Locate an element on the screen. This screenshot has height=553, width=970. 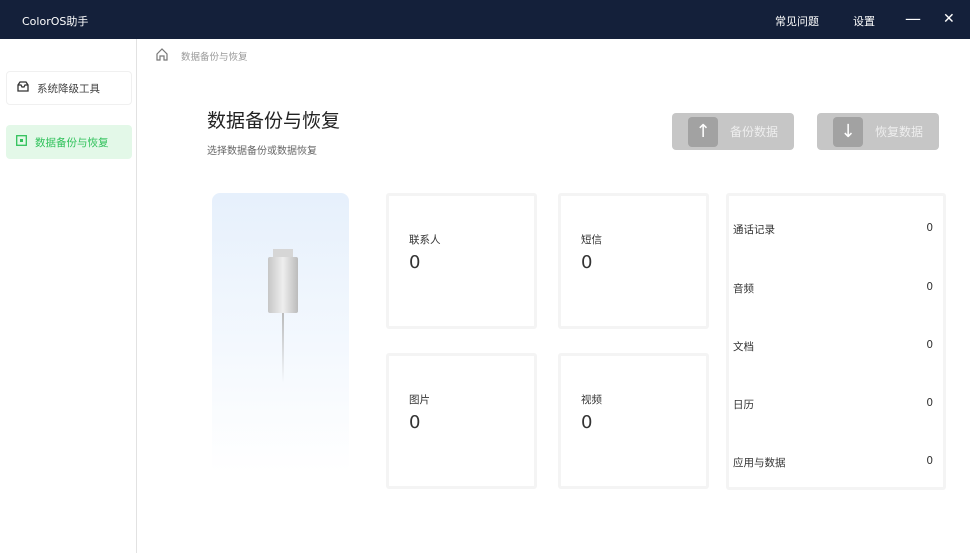
settings-link: 设置 is located at coordinates (864, 21).